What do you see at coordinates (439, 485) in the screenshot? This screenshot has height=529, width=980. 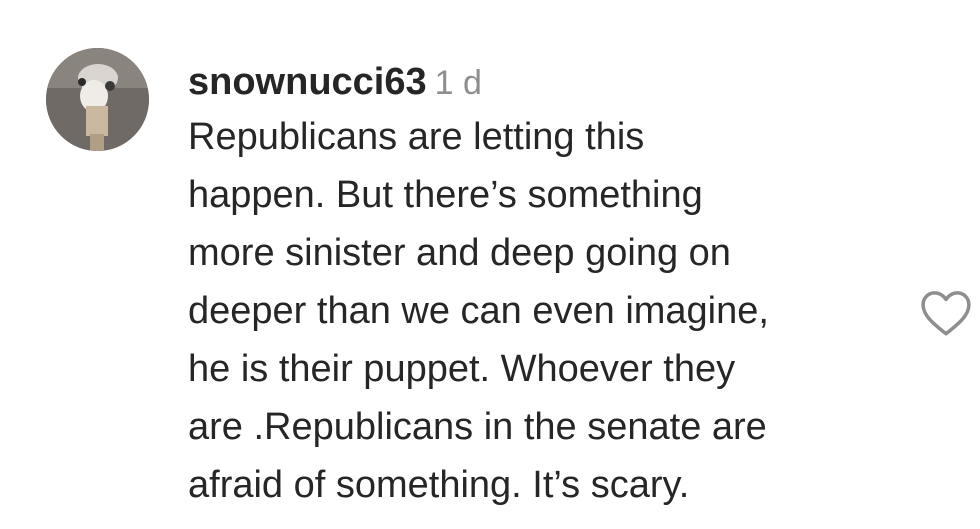 I see `comment-text-line: afraid of something. It’s scary.` at bounding box center [439, 485].